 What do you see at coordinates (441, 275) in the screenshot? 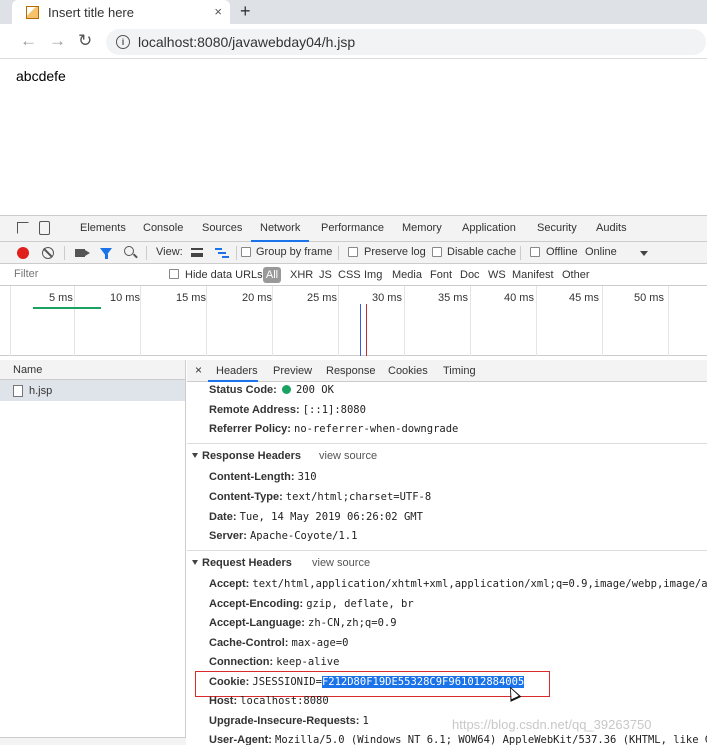
I see `filter-font: Font` at bounding box center [441, 275].